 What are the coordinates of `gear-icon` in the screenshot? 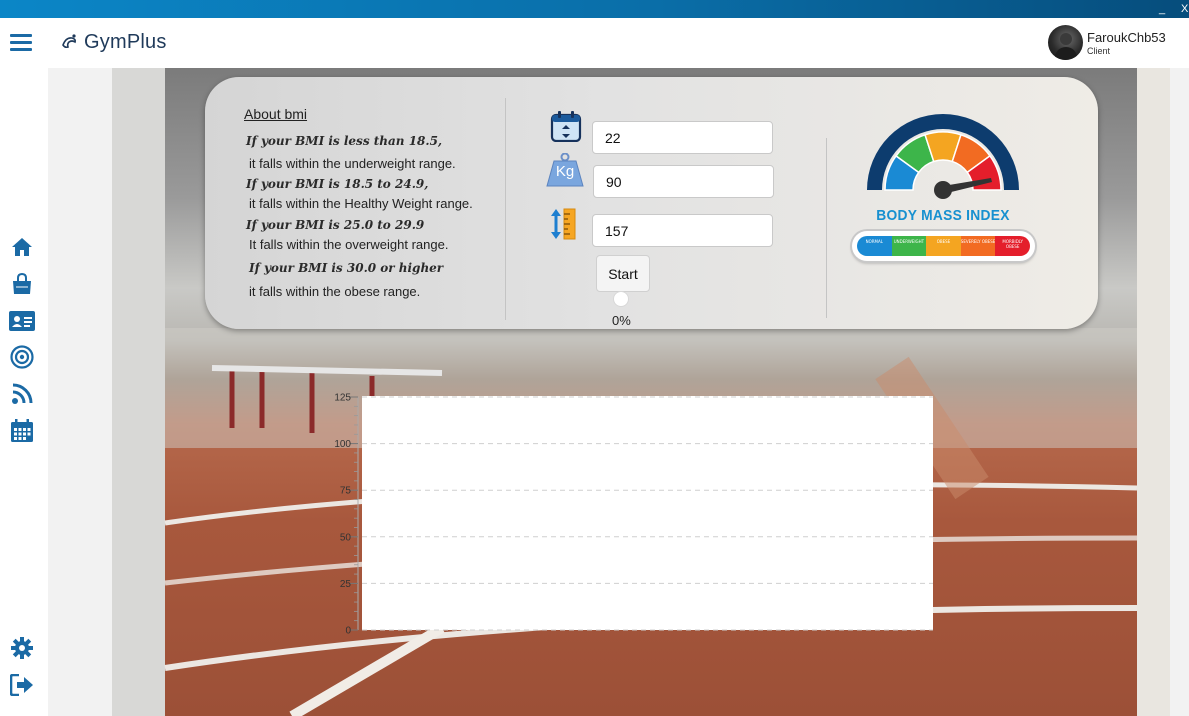 It's located at (22, 648).